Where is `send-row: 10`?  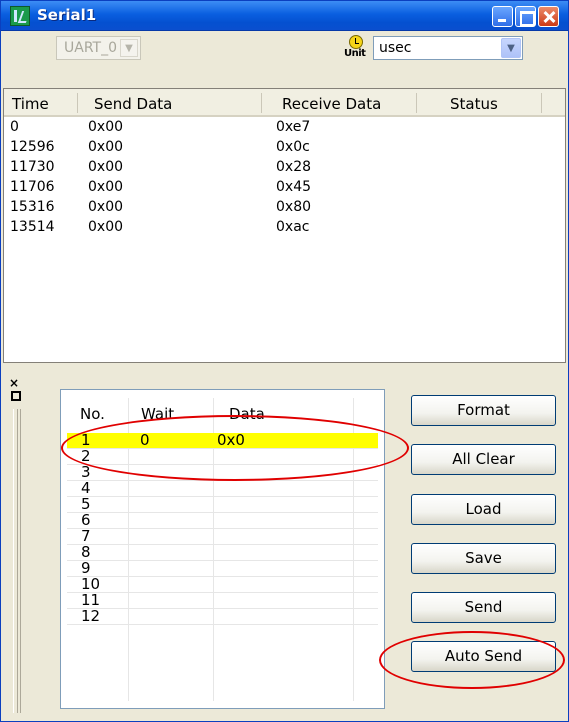 send-row: 10 is located at coordinates (222, 584).